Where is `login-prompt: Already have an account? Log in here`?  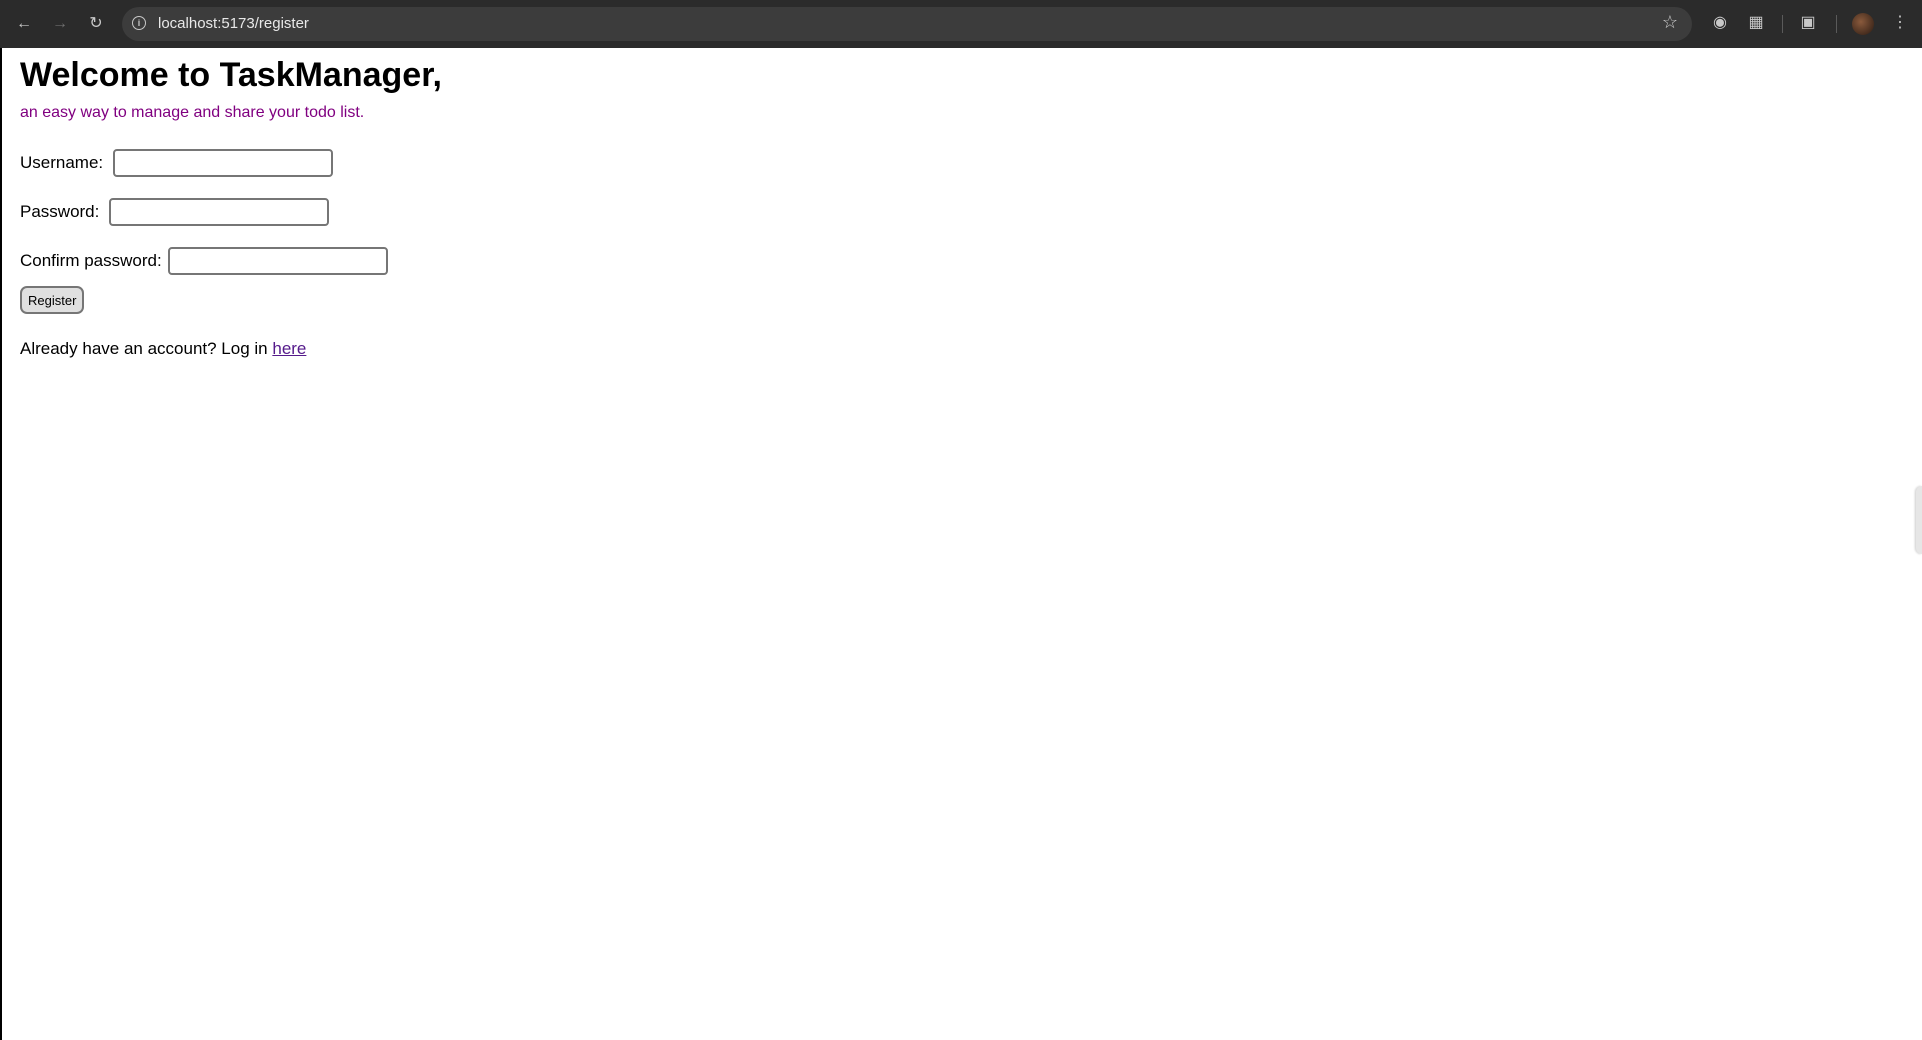
login-prompt: Already have an account? Log in here is located at coordinates (163, 349).